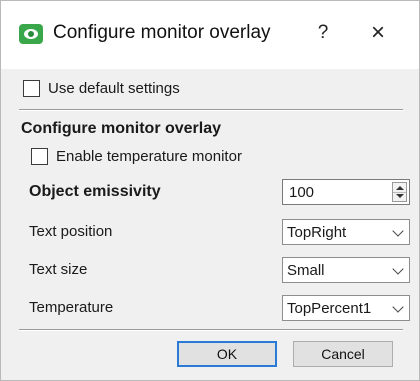  What do you see at coordinates (378, 33) in the screenshot?
I see `close-button: ×` at bounding box center [378, 33].